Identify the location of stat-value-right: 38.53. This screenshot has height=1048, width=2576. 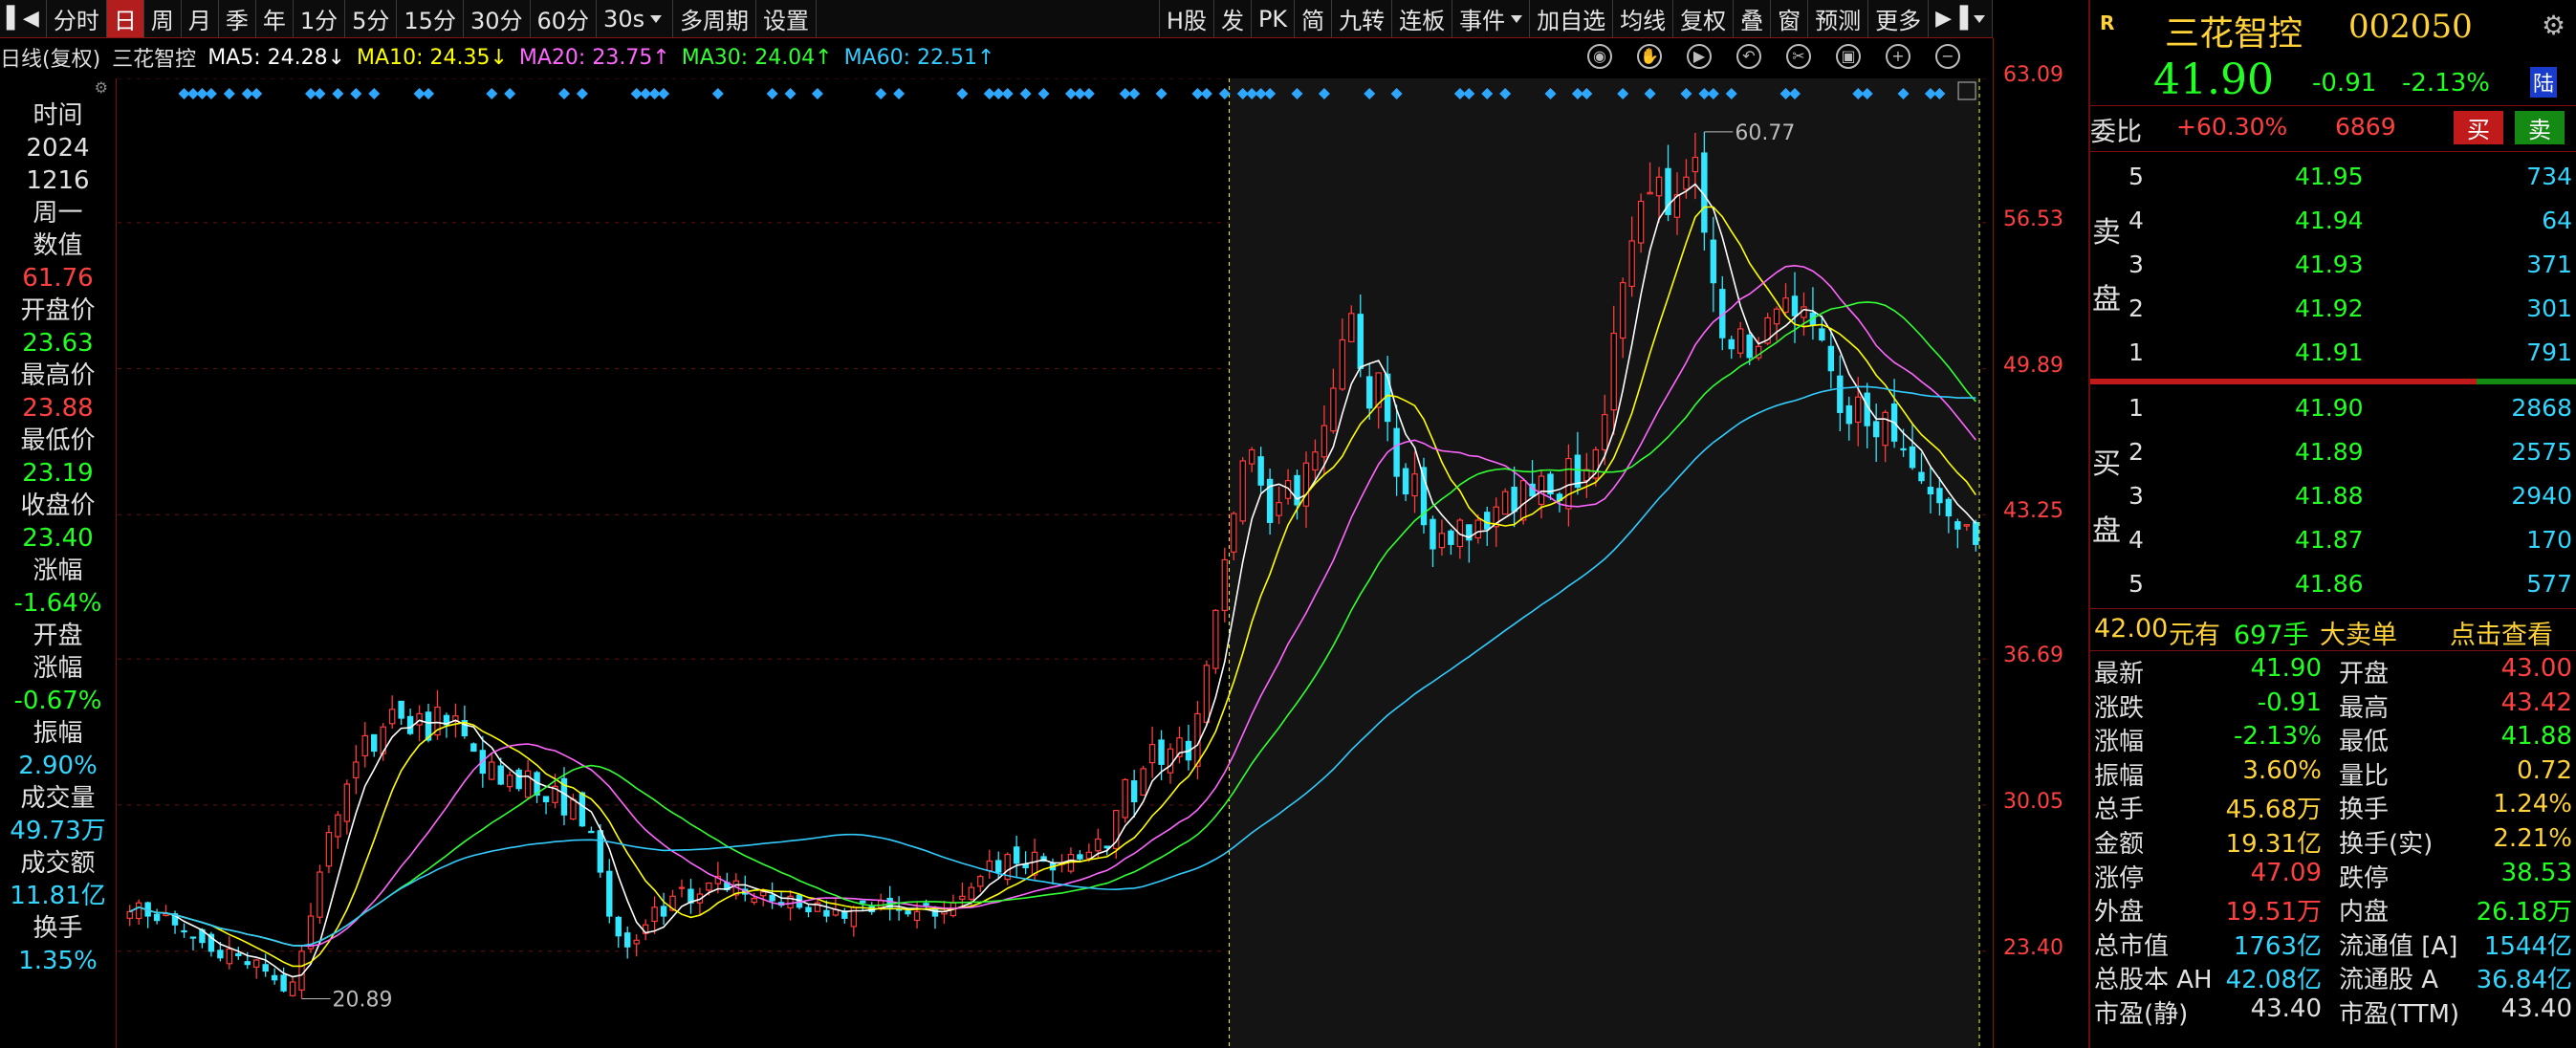
(2536, 873).